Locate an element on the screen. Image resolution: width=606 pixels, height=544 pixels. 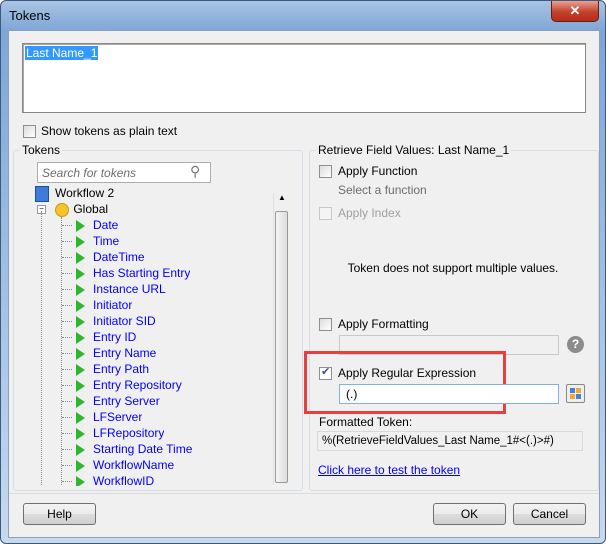
token-item-label: Entry ID is located at coordinates (115, 337).